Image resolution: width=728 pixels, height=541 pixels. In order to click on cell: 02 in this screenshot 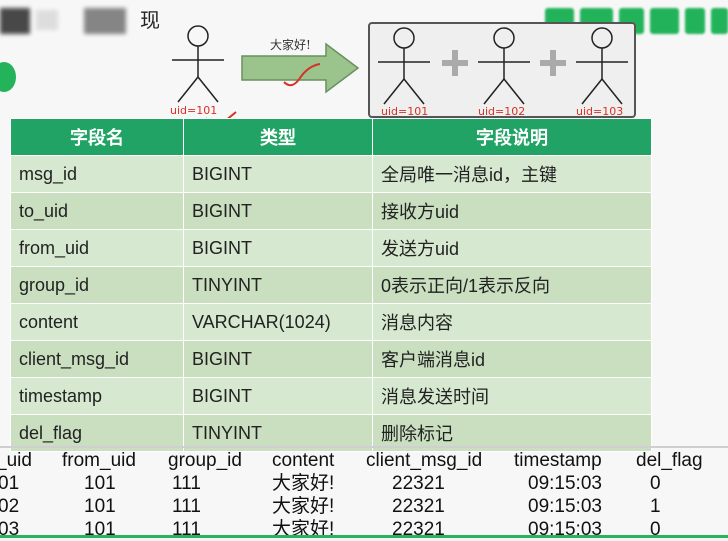, I will do `click(10, 506)`.